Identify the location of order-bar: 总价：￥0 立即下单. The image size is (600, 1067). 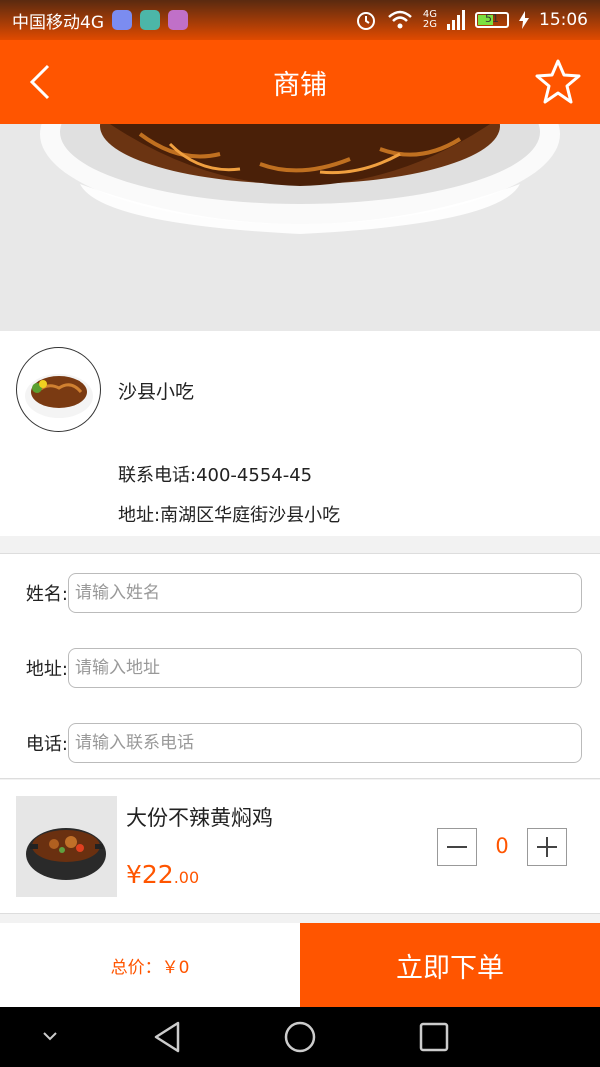
(300, 965).